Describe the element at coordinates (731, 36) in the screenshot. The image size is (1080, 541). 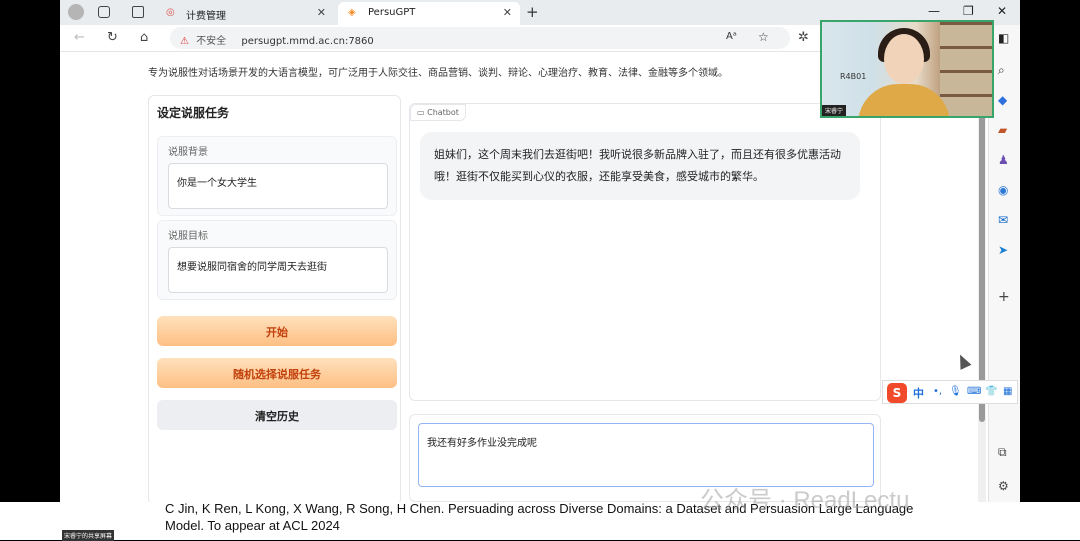
I see `read-aloud-icon: Aᵃ` at that location.